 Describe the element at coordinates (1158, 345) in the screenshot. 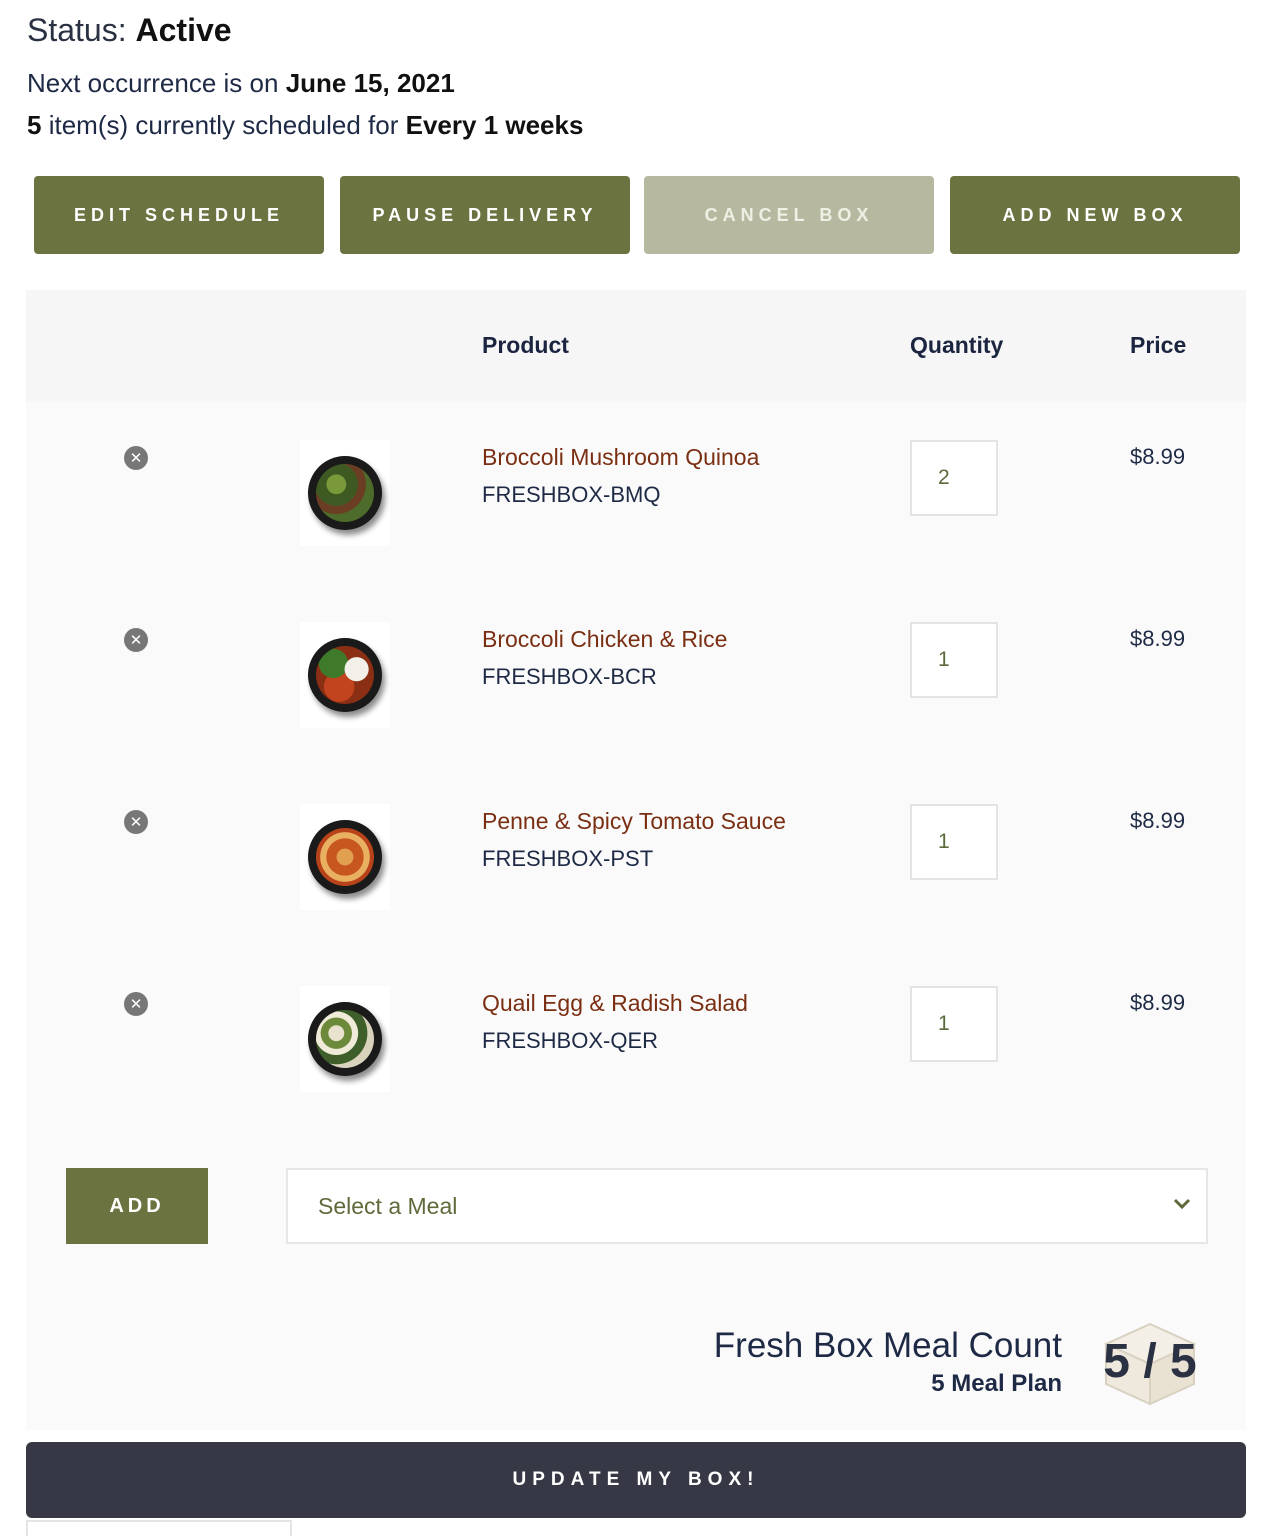

I see `header-price: Price` at that location.